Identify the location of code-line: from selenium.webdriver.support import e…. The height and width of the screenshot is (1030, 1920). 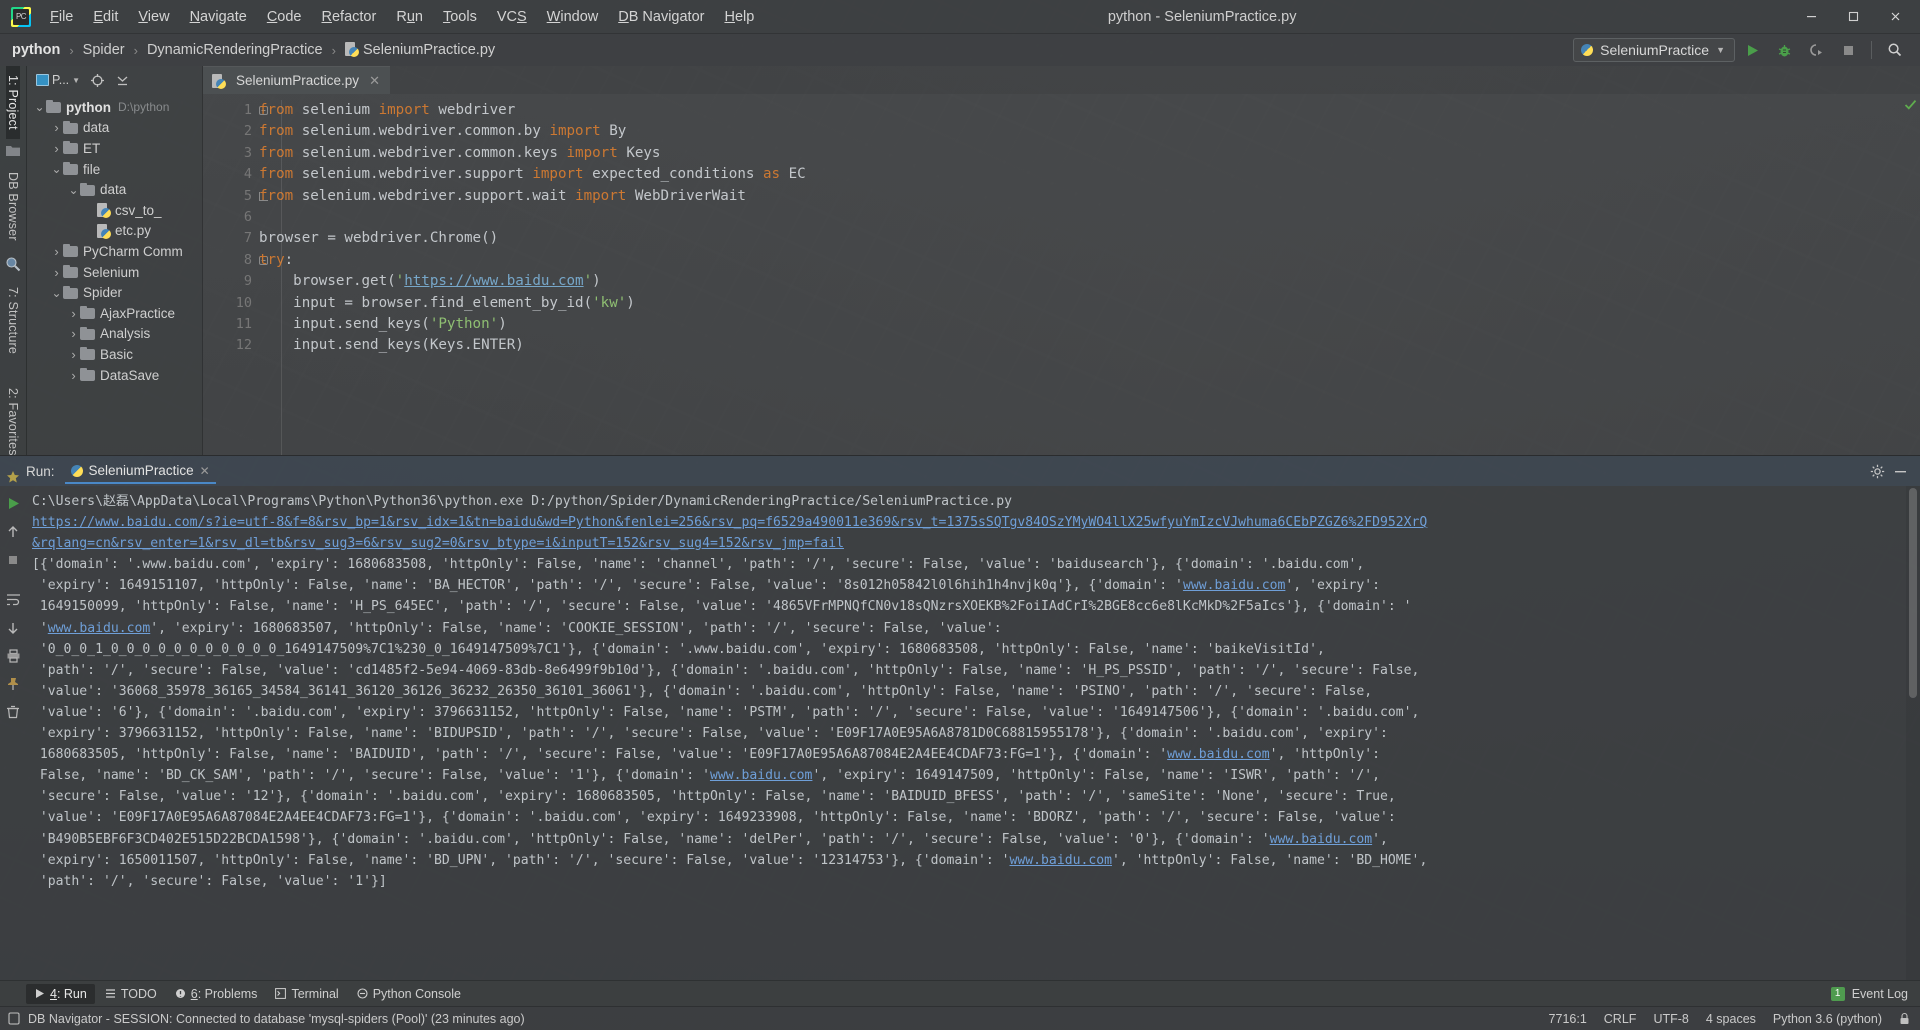
(1081, 174).